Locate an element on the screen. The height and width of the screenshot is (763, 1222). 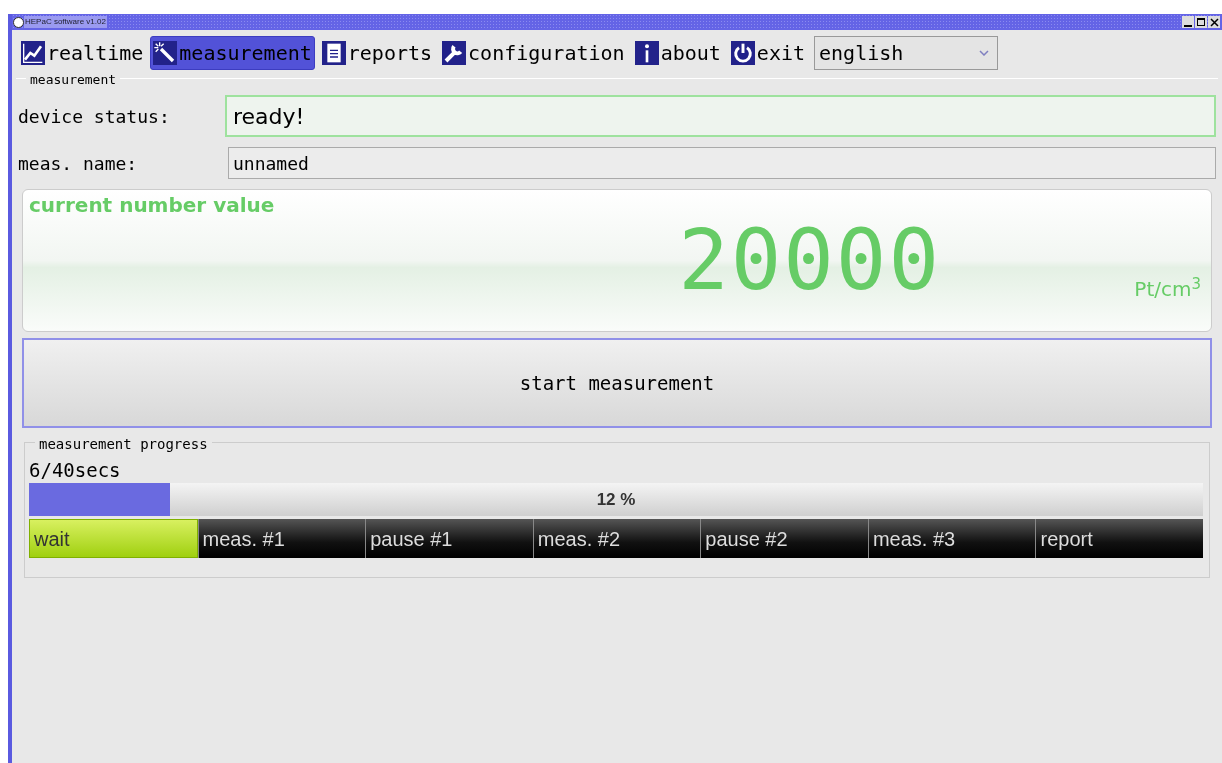
status-field: ready! is located at coordinates (720, 116).